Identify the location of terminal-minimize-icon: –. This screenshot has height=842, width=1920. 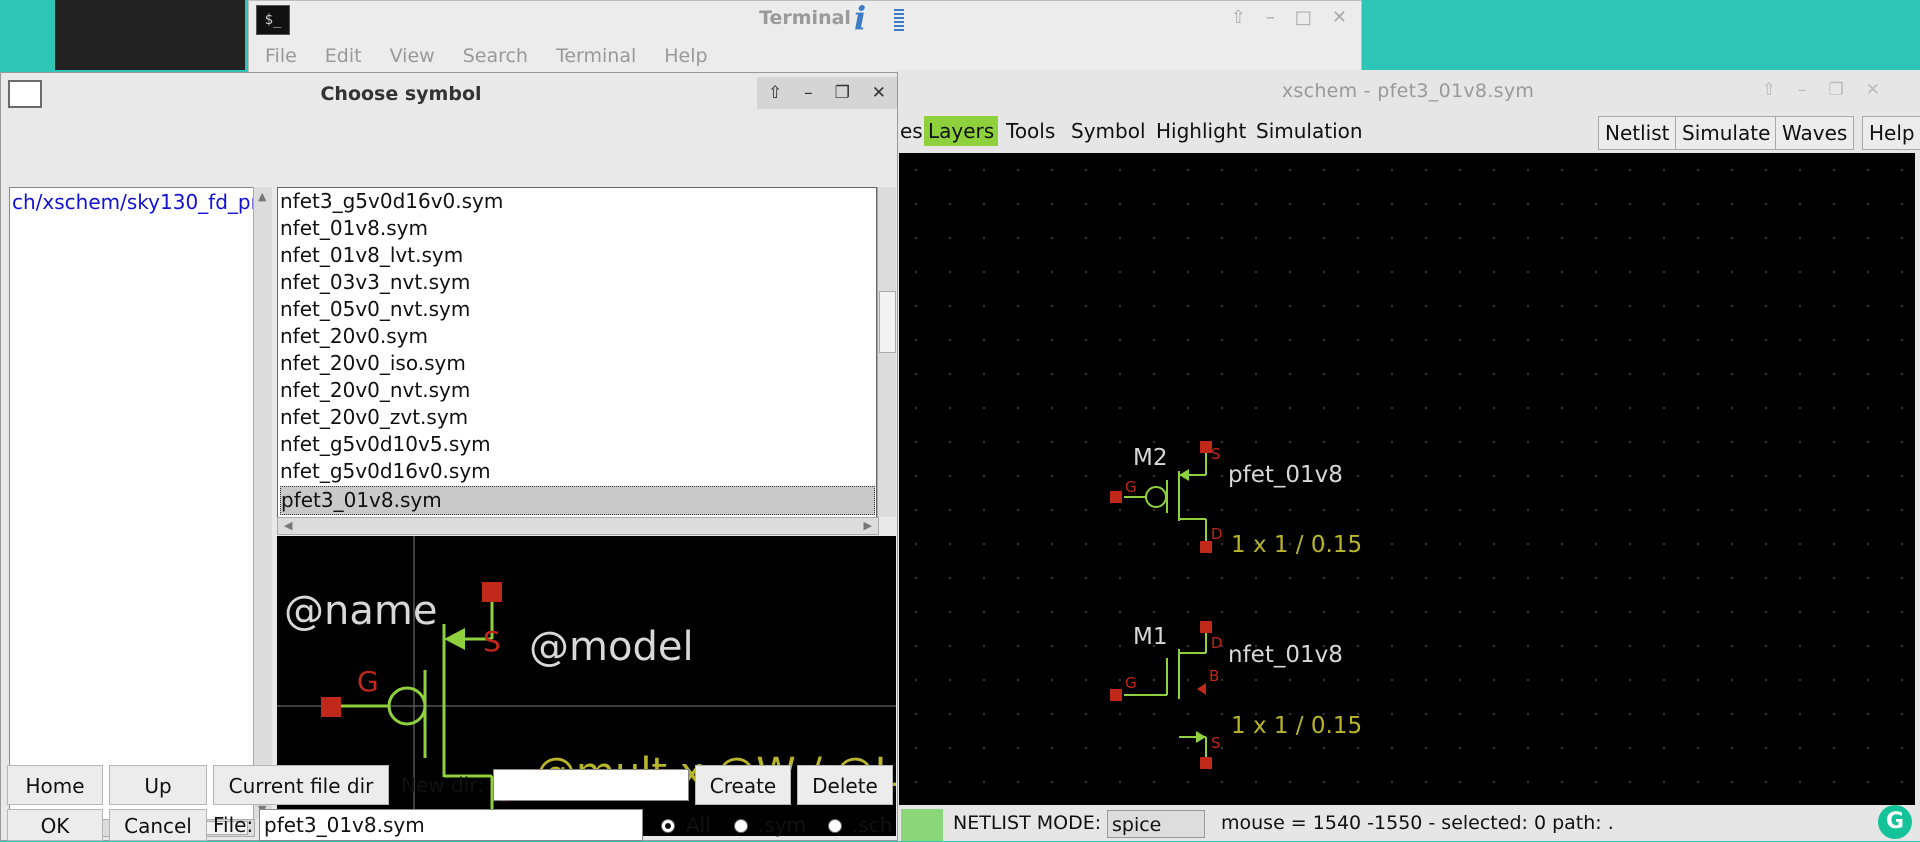
(1270, 17).